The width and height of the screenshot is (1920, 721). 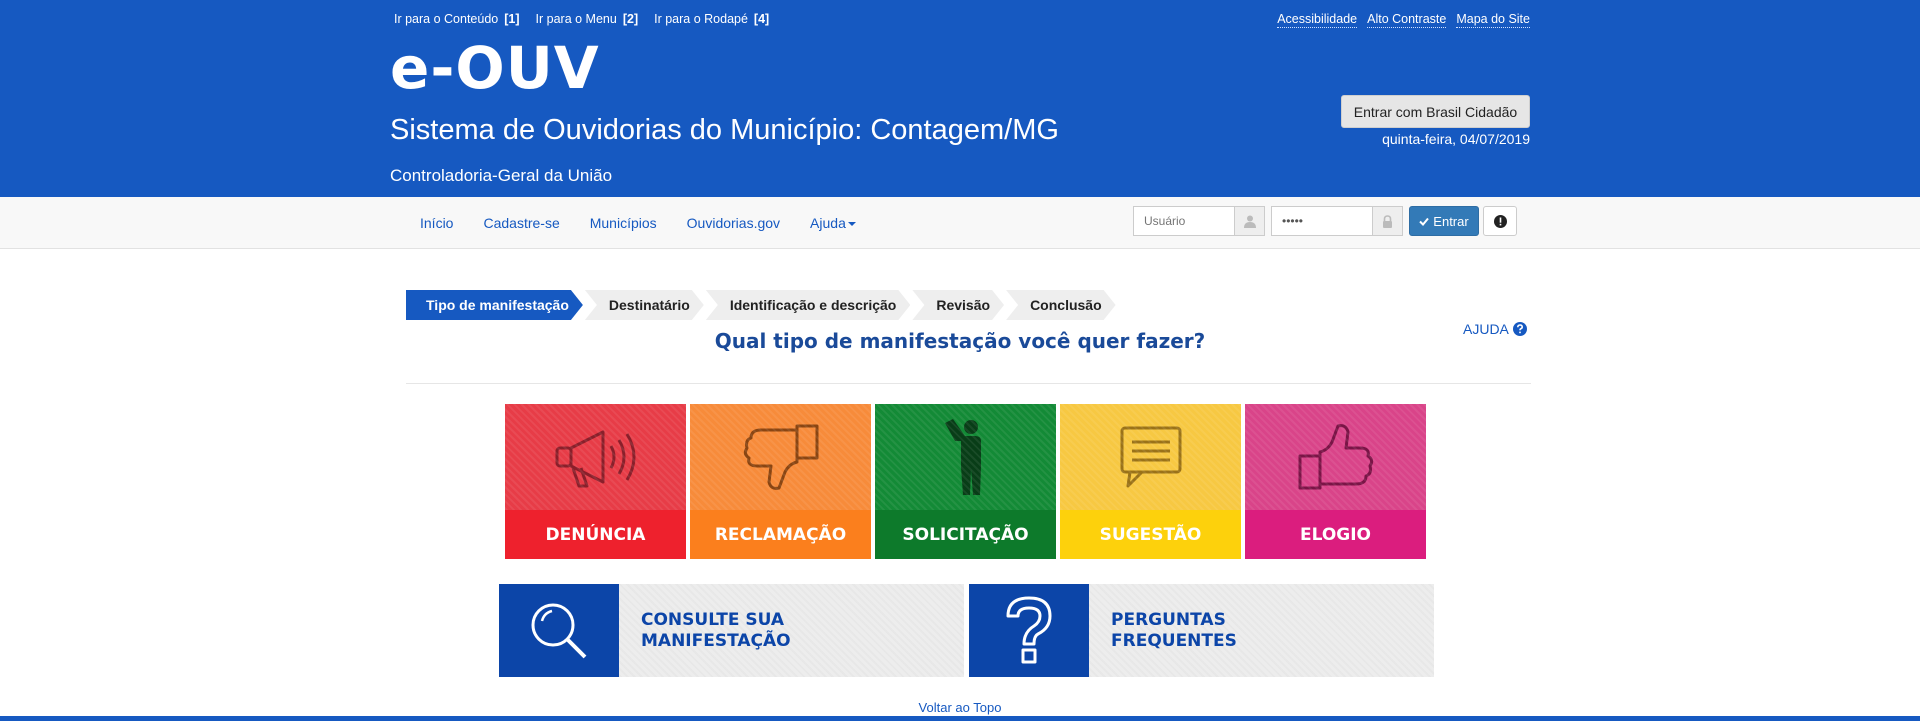 I want to click on person-raising-hand-icon, so click(x=962, y=457).